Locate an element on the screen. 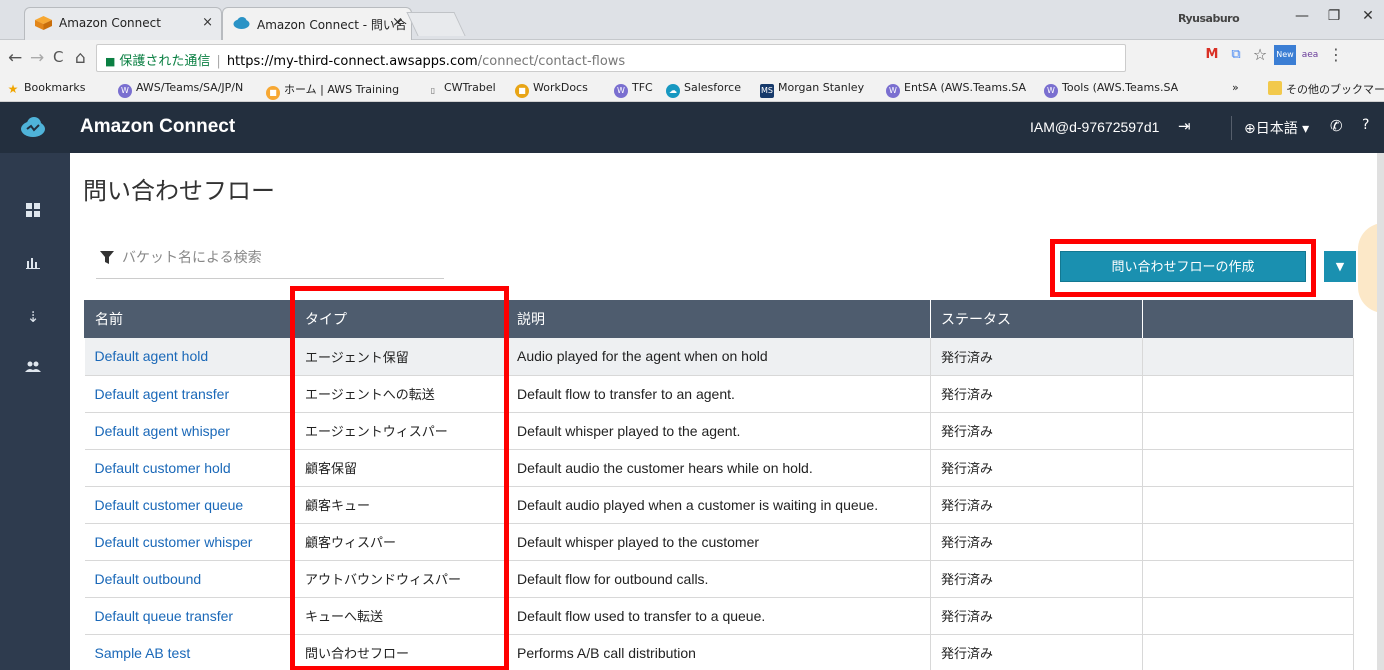 The height and width of the screenshot is (670, 1384). bookmark-entsa: W EntSA (AWS.Teams.SA is located at coordinates (956, 89).